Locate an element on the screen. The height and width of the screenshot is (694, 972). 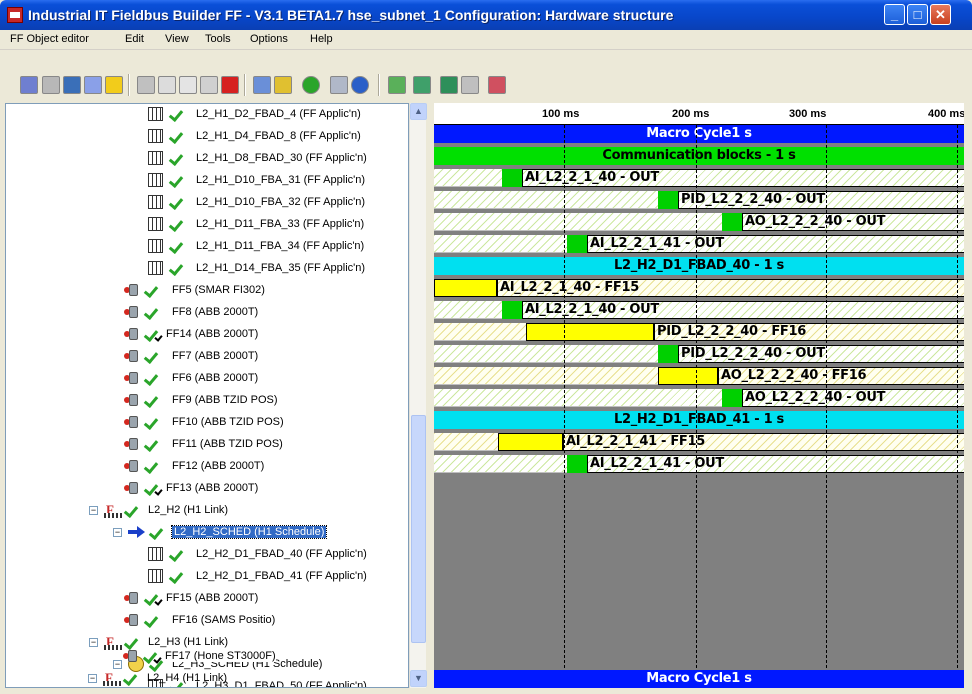
tree-item: FF6 (ABB 2000T) is located at coordinates (206, 379).